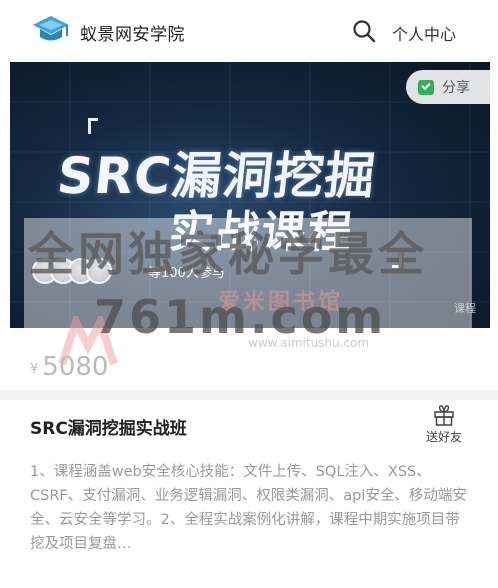 This screenshot has width=498, height=588. I want to click on gift-label: 送好友, so click(443, 437).